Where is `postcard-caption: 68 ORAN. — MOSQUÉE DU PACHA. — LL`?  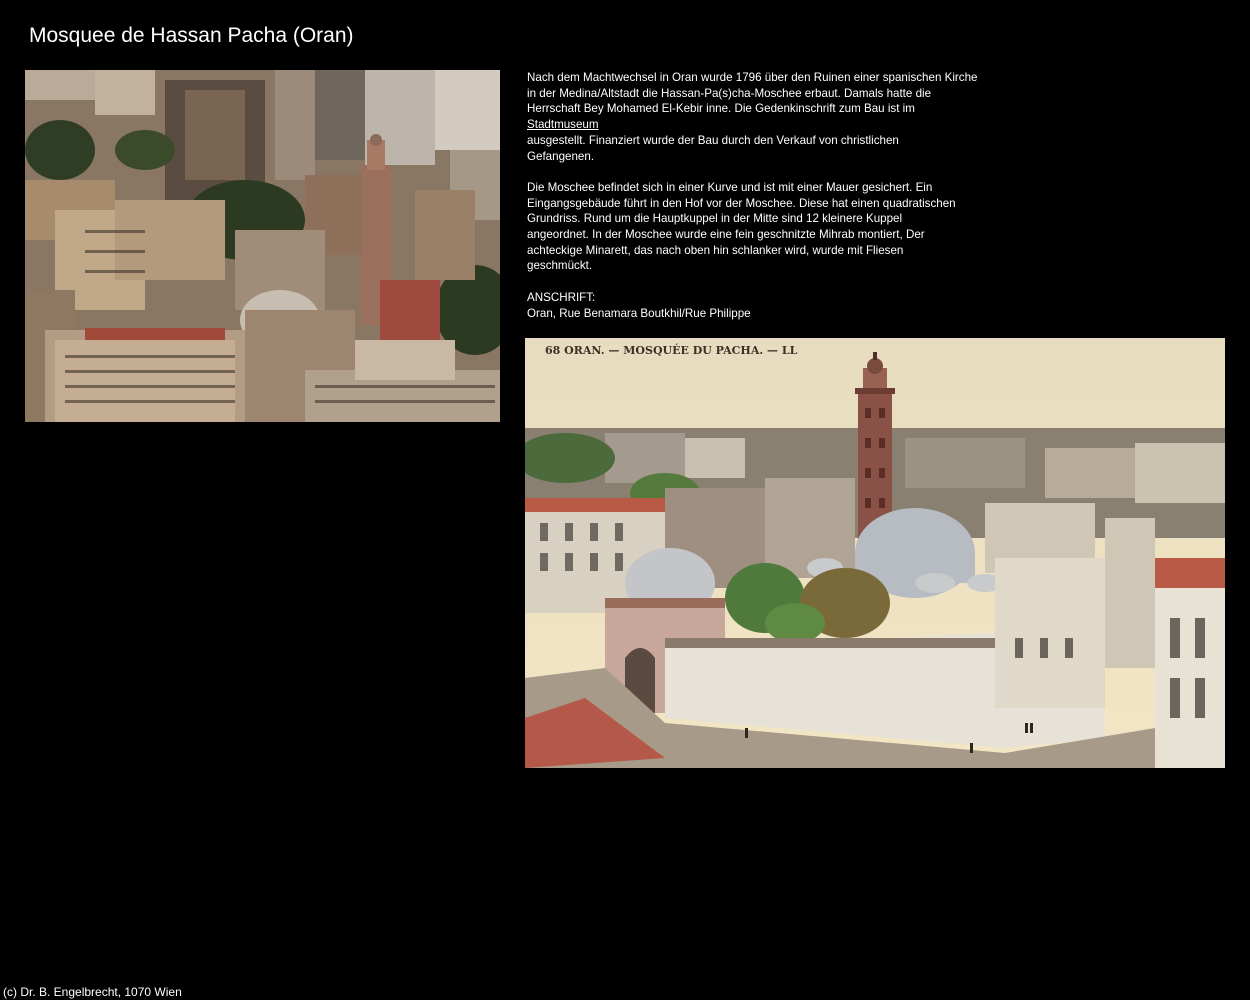 postcard-caption: 68 ORAN. — MOSQUÉE DU PACHA. — LL is located at coordinates (671, 350).